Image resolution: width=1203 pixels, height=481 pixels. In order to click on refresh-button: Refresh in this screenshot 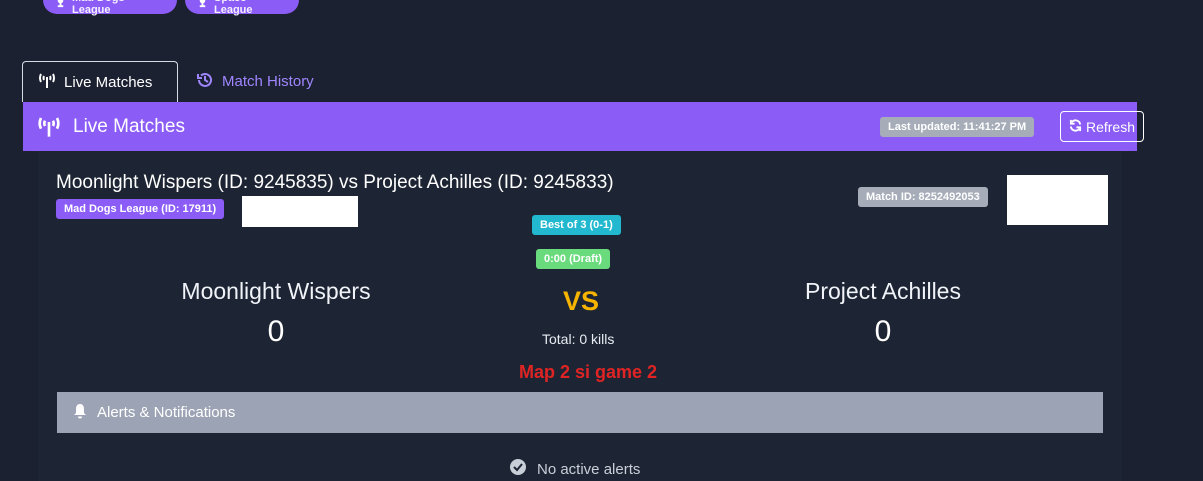, I will do `click(1102, 126)`.